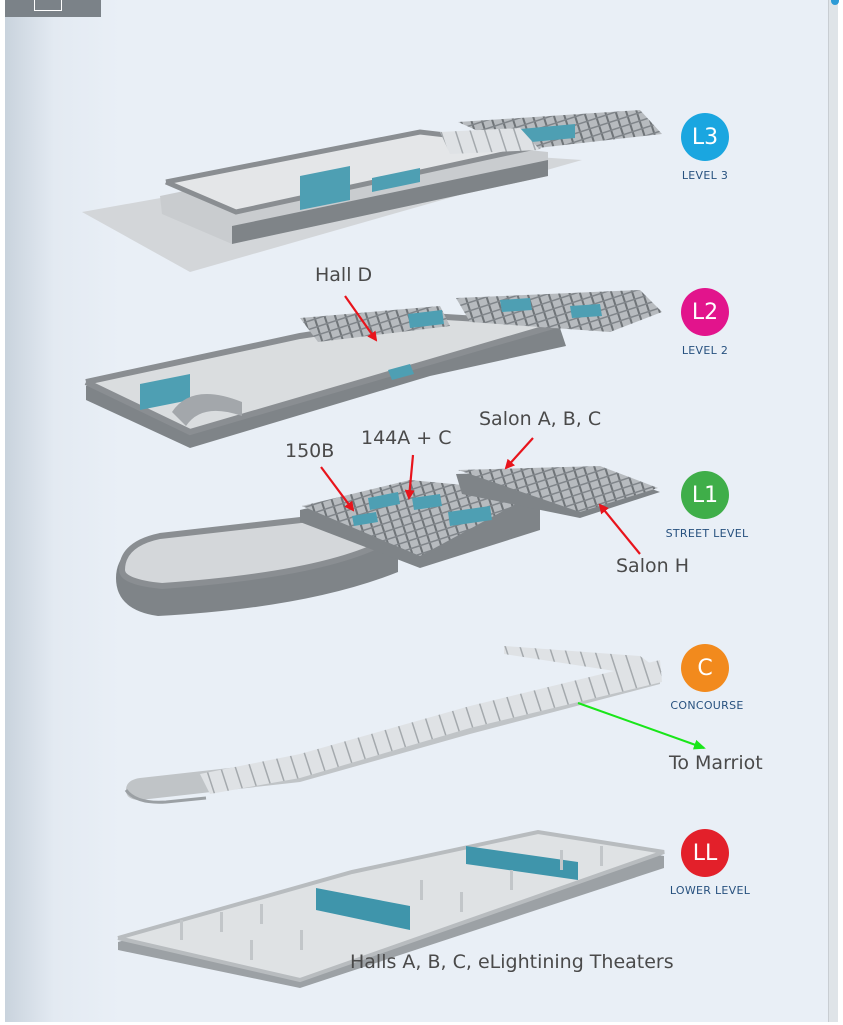 The height and width of the screenshot is (1025, 843). What do you see at coordinates (388, 541) in the screenshot?
I see `level-1-floor-plan` at bounding box center [388, 541].